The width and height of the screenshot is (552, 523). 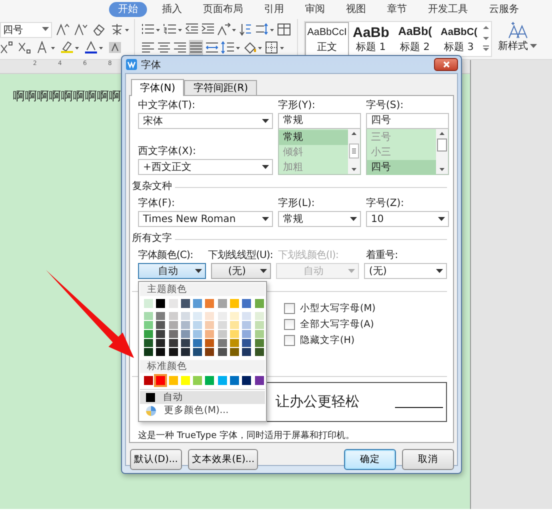 What do you see at coordinates (407, 121) in the screenshot?
I see `input-field: 四号` at bounding box center [407, 121].